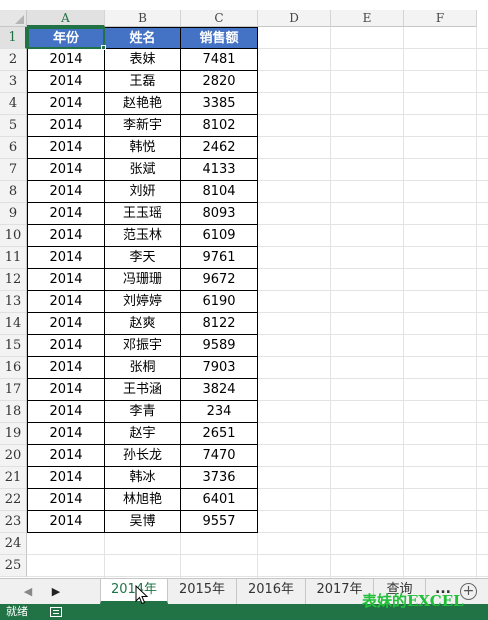 The height and width of the screenshot is (620, 488). What do you see at coordinates (219, 346) in the screenshot?
I see `table-cell: 9589` at bounding box center [219, 346].